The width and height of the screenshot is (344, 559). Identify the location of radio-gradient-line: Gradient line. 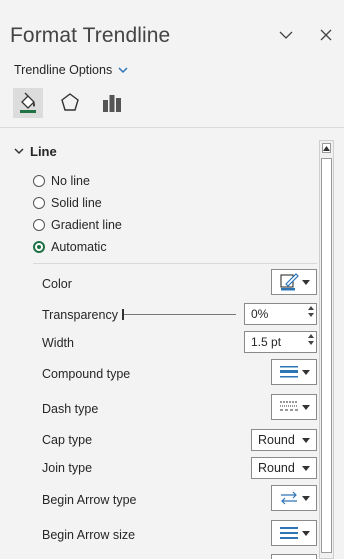
(77, 225).